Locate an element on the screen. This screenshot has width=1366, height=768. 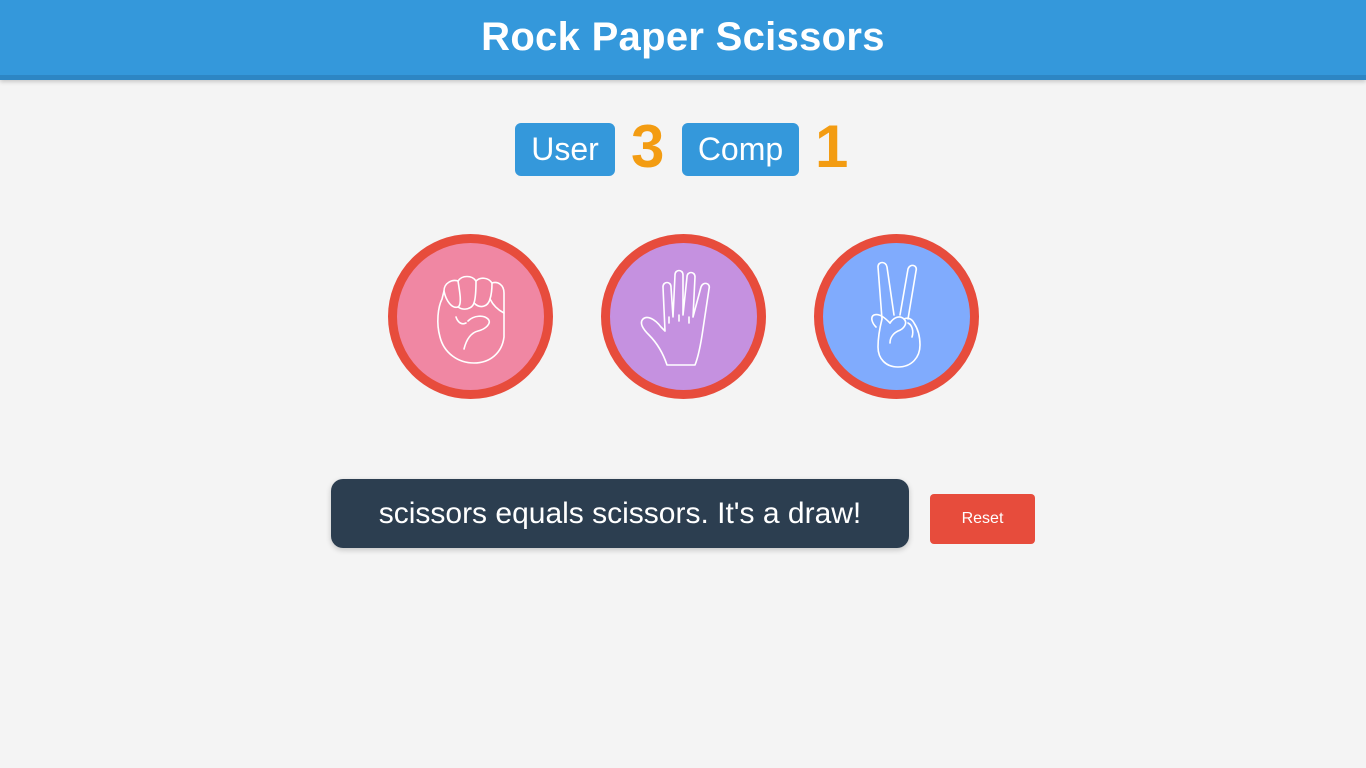
user-score: 3 is located at coordinates (648, 146).